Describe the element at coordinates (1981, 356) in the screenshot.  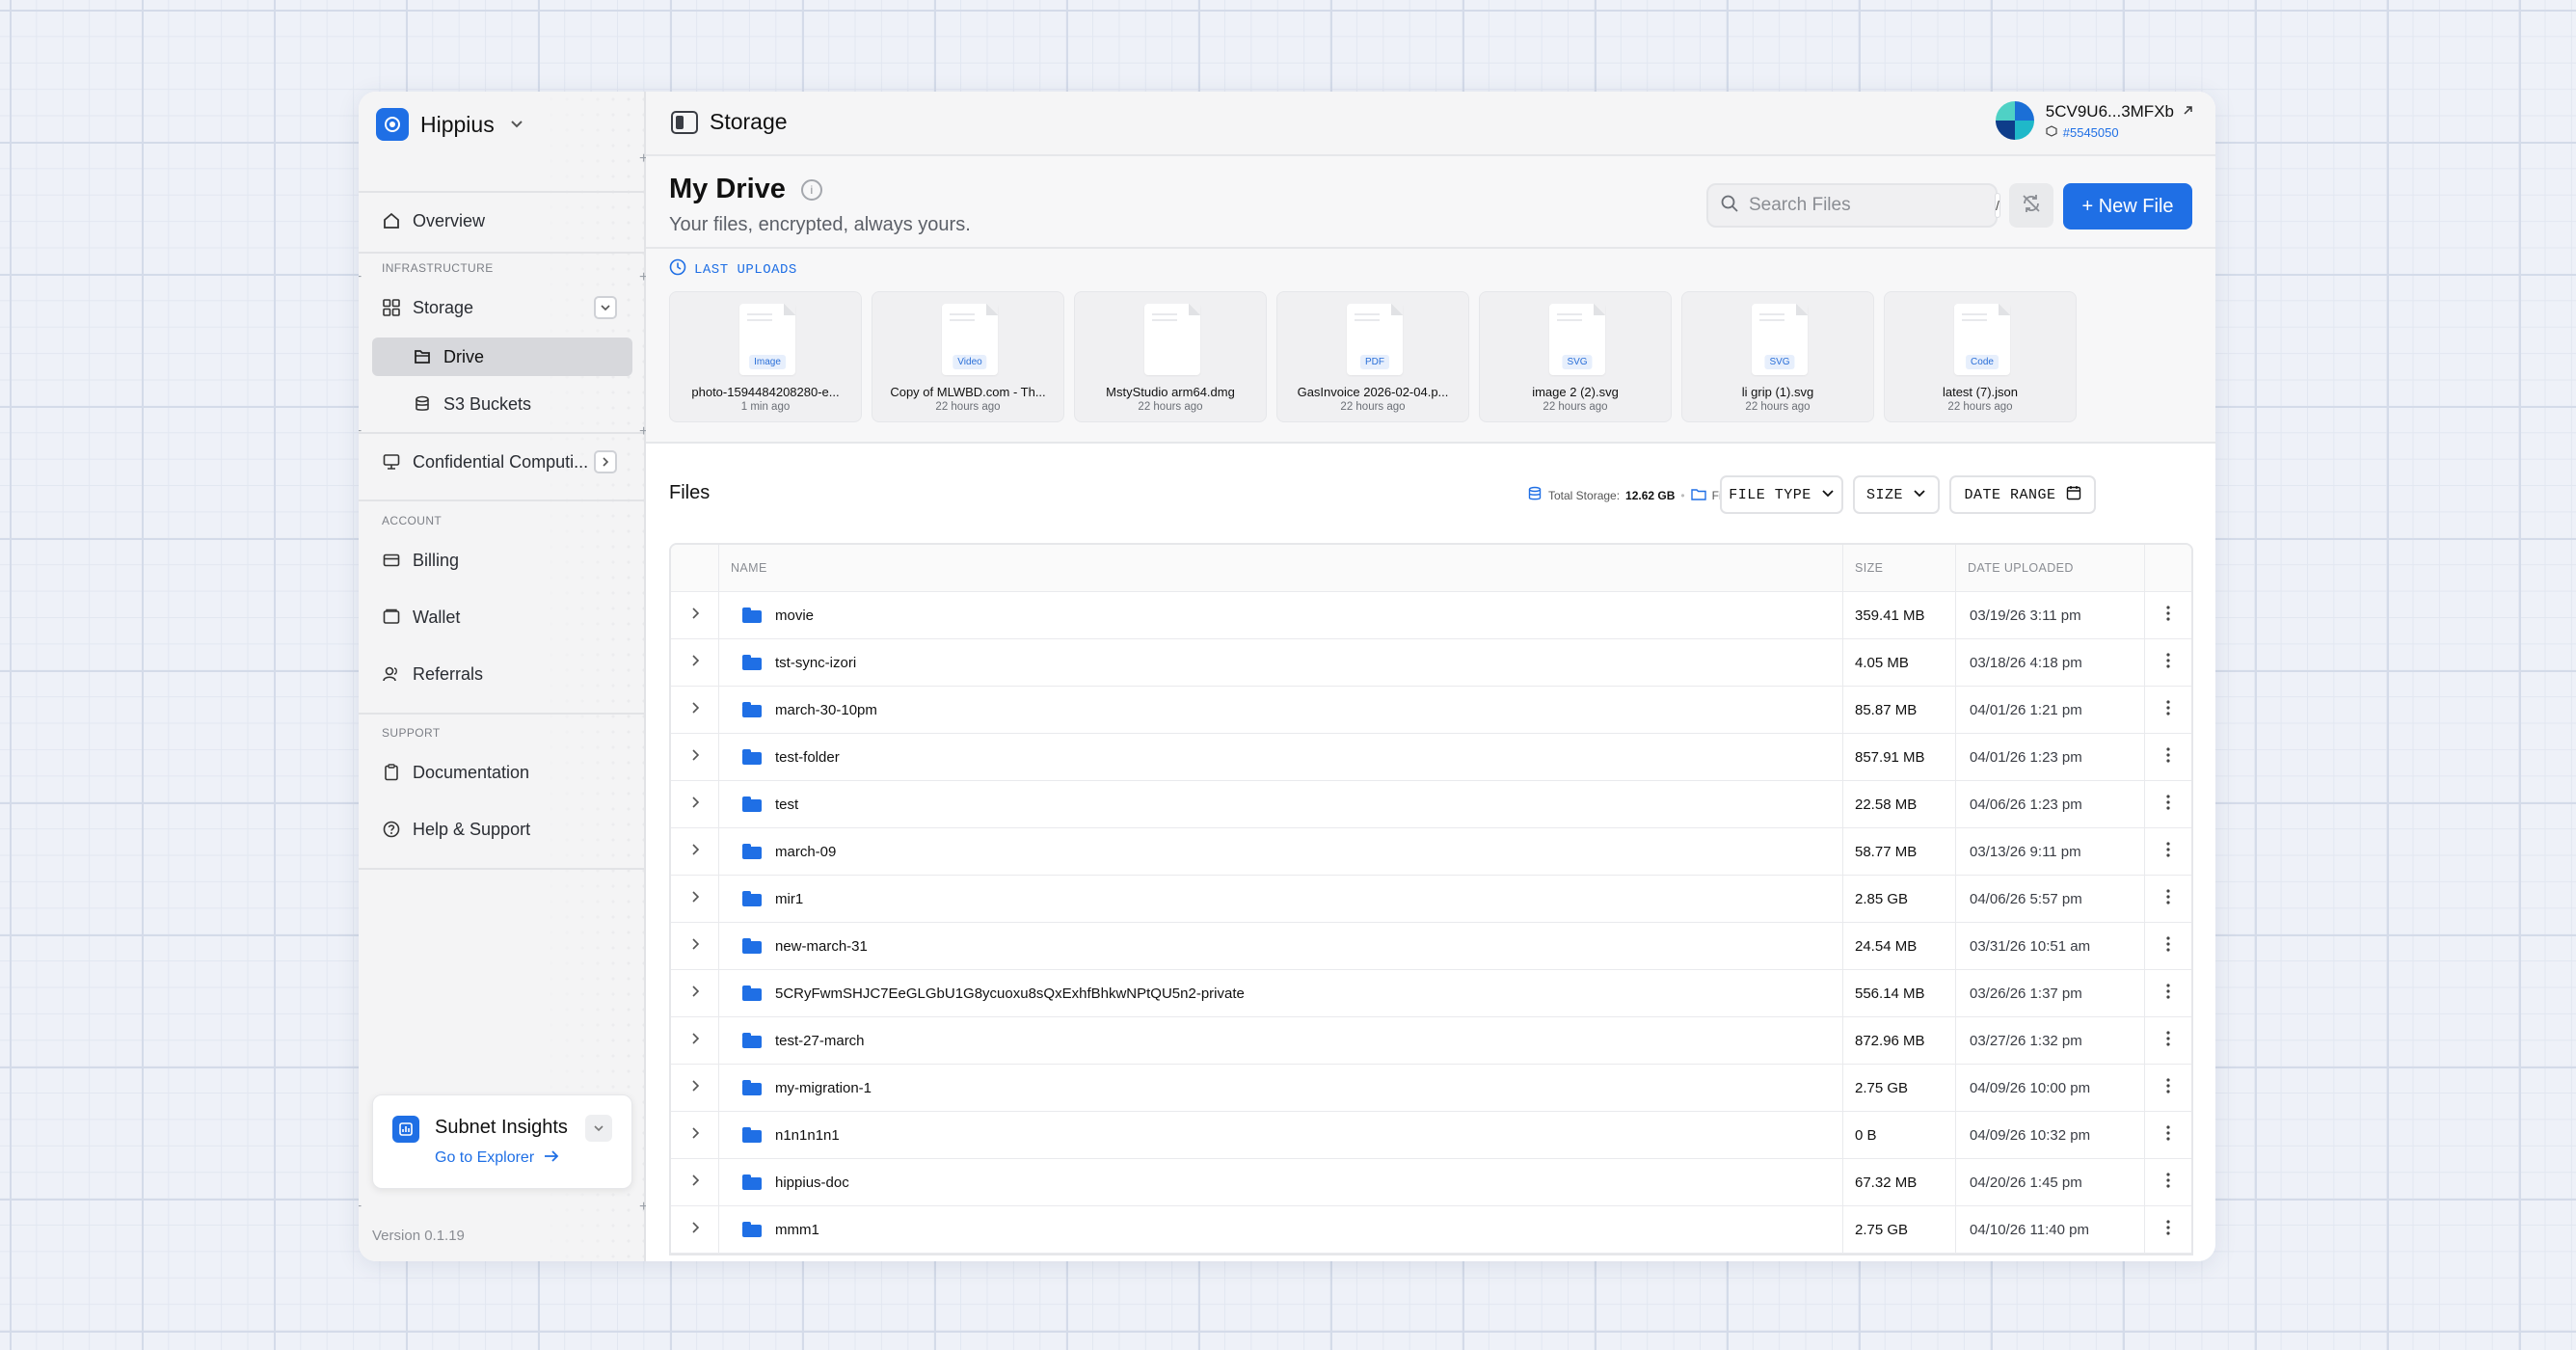
I see `upload-card: Code latest (7).json 22 hours ago` at that location.